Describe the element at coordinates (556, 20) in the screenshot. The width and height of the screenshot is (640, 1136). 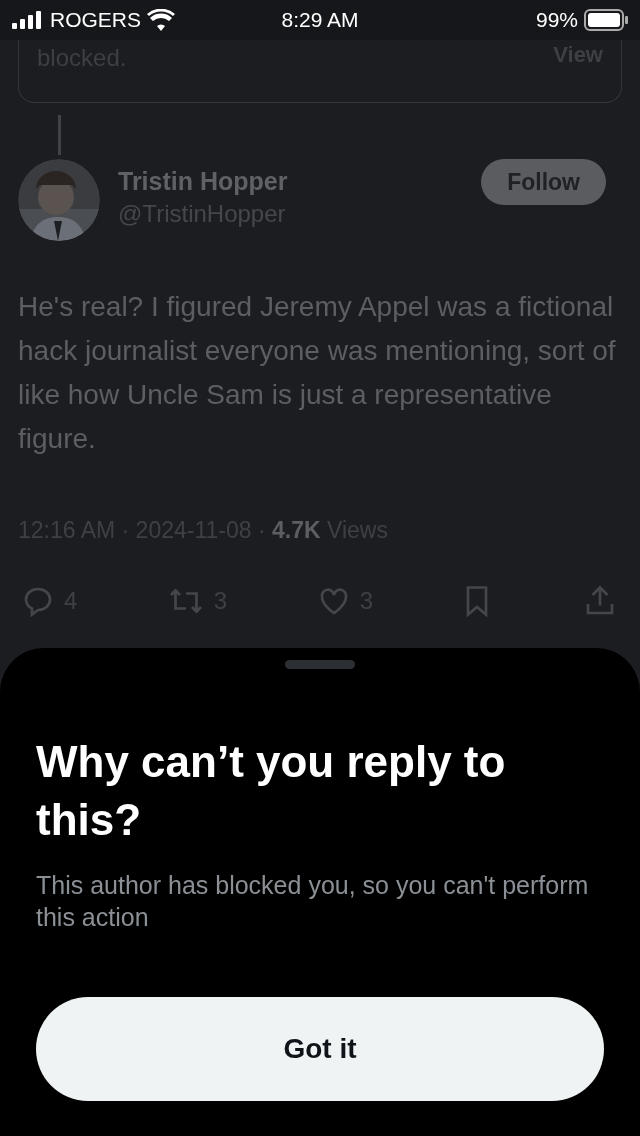
I see `battery-percent: 99%` at that location.